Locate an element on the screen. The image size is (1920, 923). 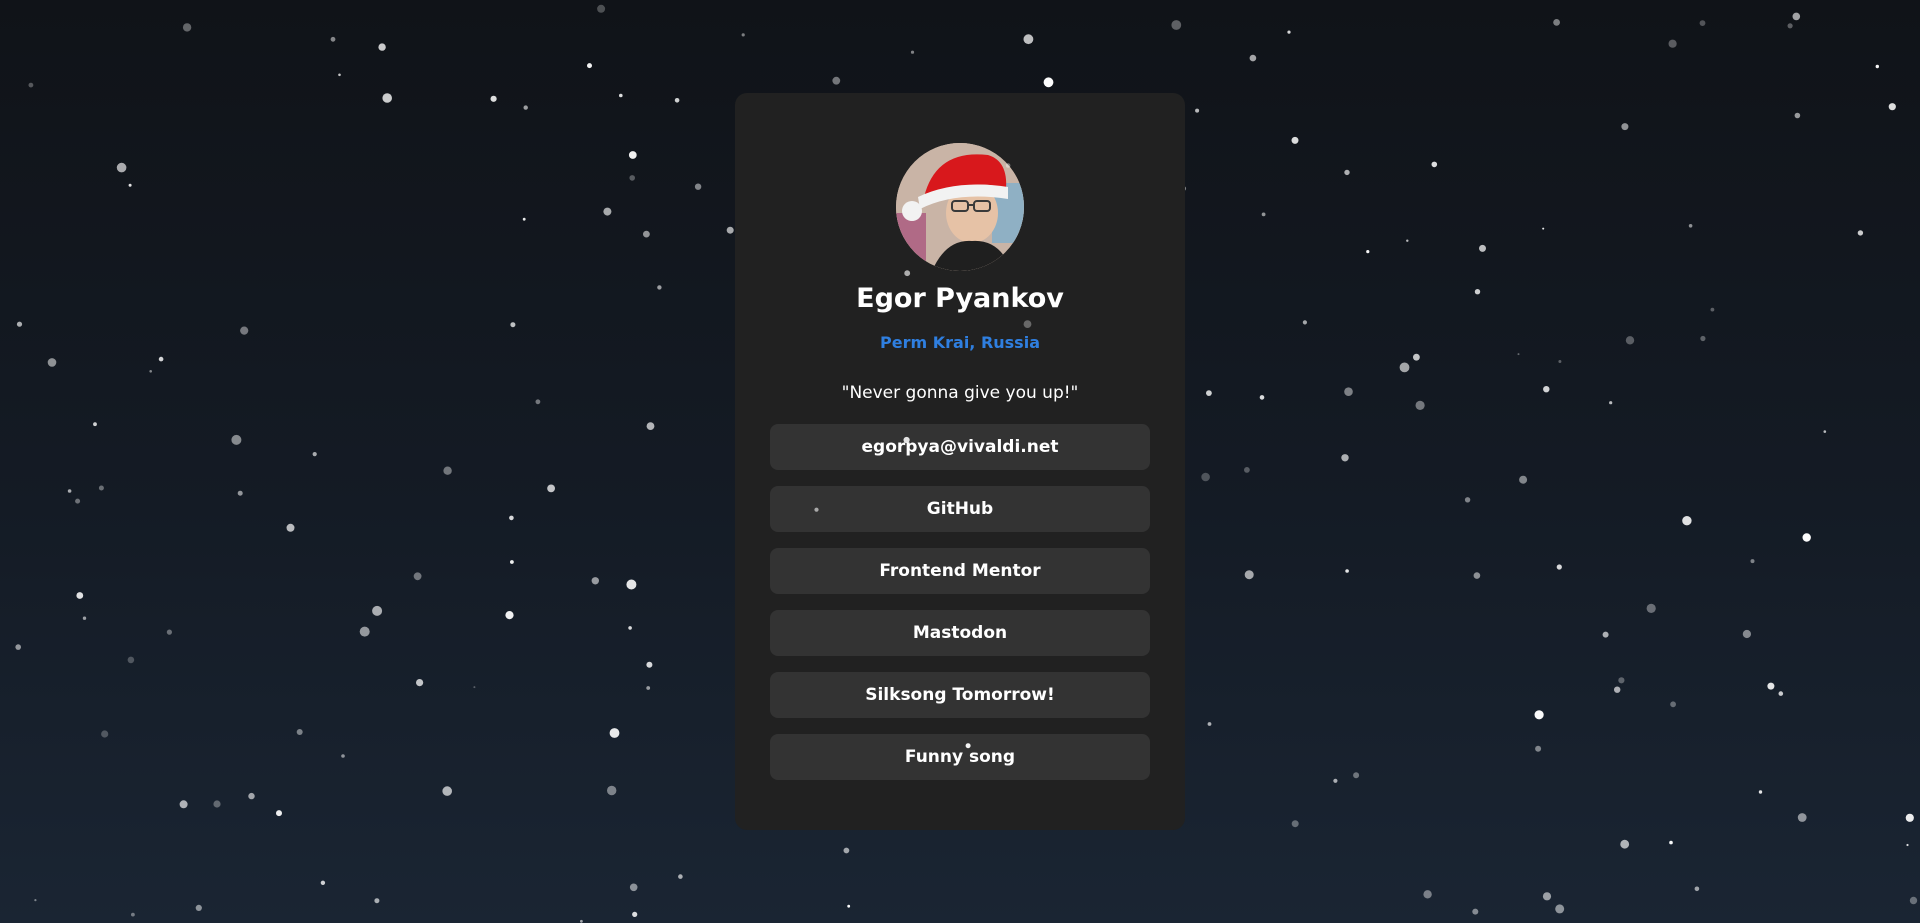
funny-song-link-button: Funny song is located at coordinates (960, 757).